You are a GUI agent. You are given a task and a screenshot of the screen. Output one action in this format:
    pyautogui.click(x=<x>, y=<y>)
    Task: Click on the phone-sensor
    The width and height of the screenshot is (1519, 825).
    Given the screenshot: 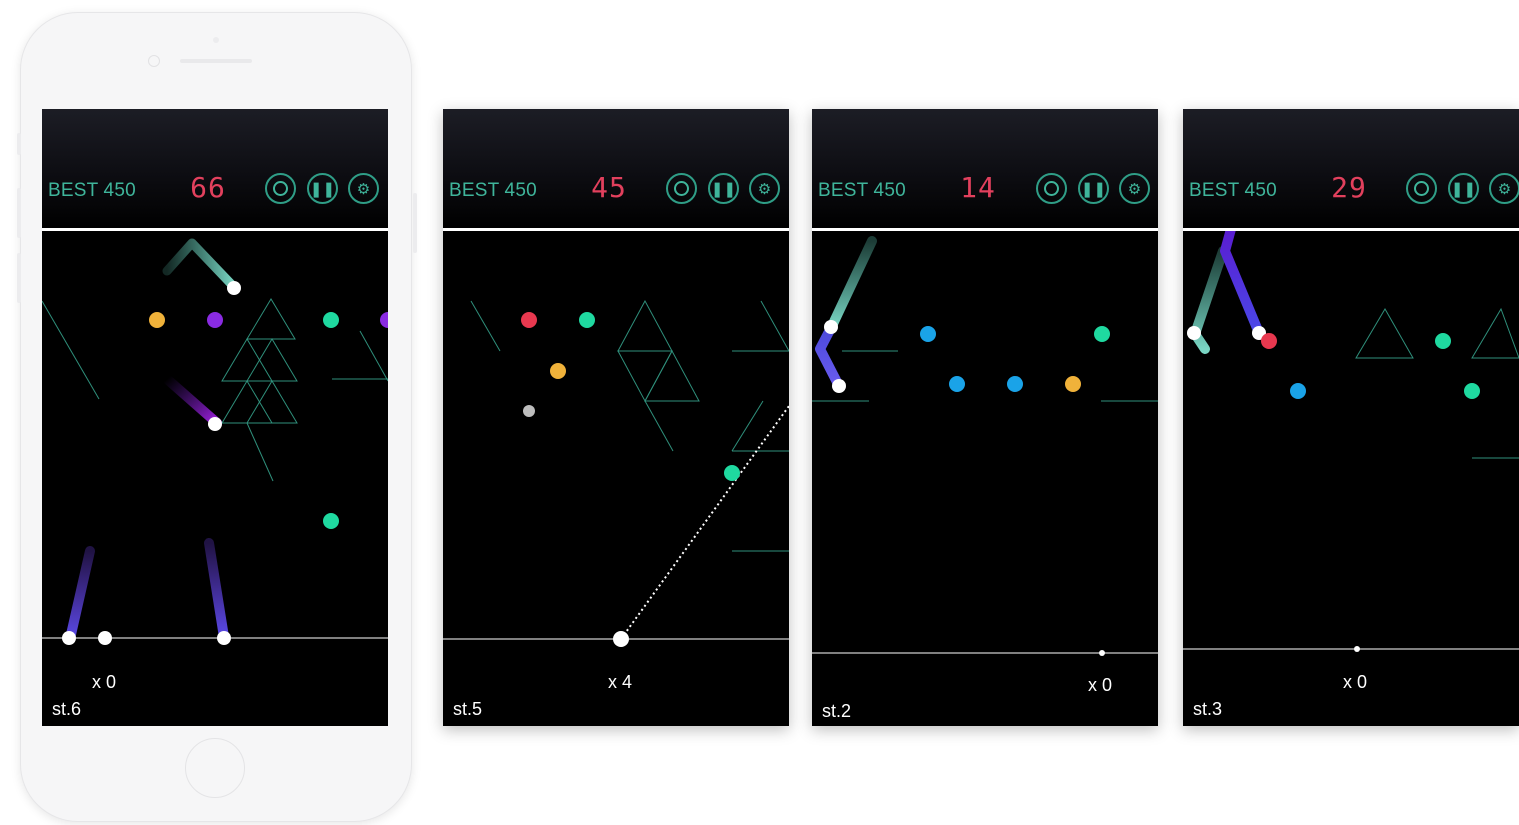 What is the action you would take?
    pyautogui.click(x=216, y=40)
    